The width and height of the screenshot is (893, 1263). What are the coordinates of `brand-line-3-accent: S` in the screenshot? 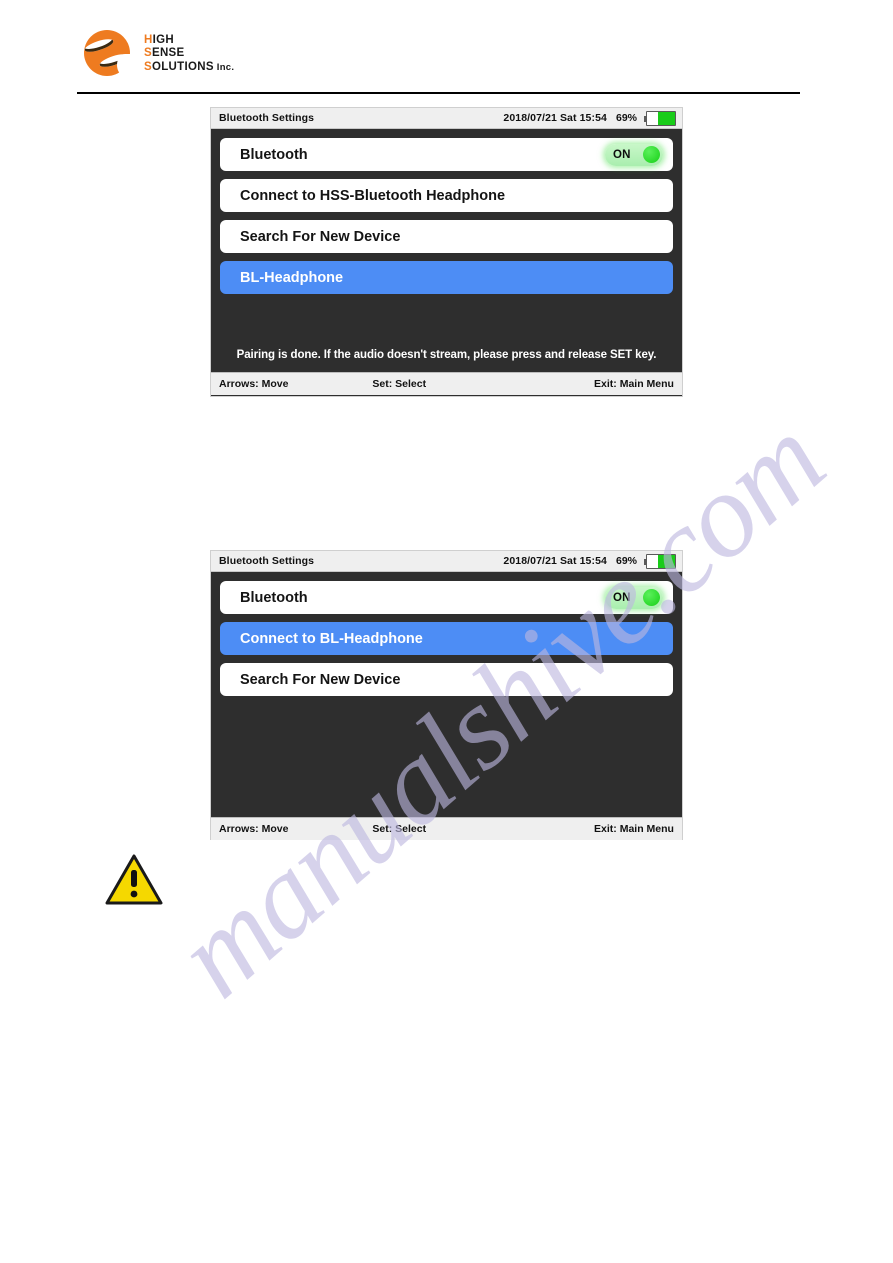 It's located at (148, 66).